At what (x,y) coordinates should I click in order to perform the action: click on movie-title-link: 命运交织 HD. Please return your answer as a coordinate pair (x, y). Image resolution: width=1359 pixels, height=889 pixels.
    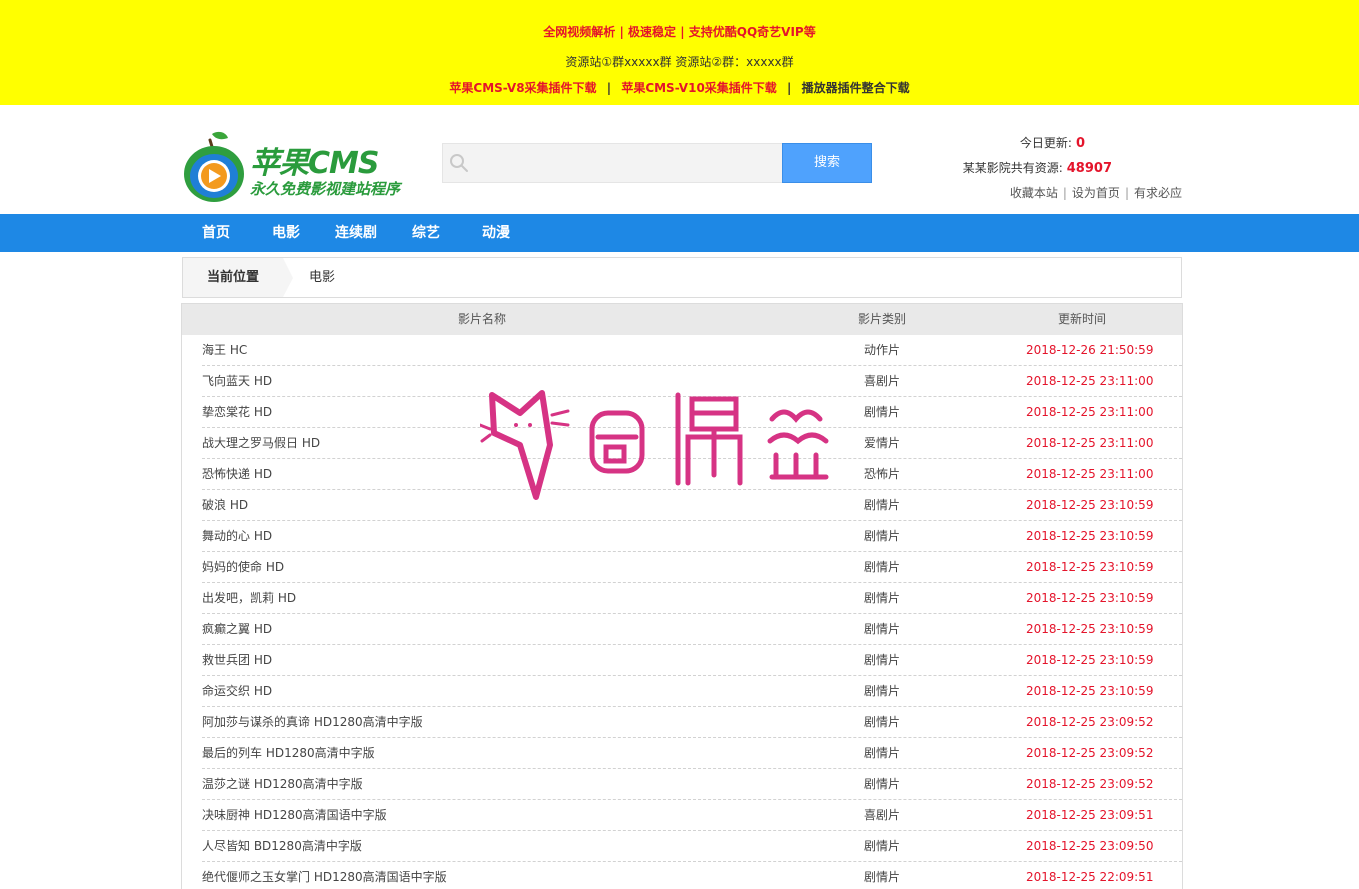
    Looking at the image, I should click on (237, 691).